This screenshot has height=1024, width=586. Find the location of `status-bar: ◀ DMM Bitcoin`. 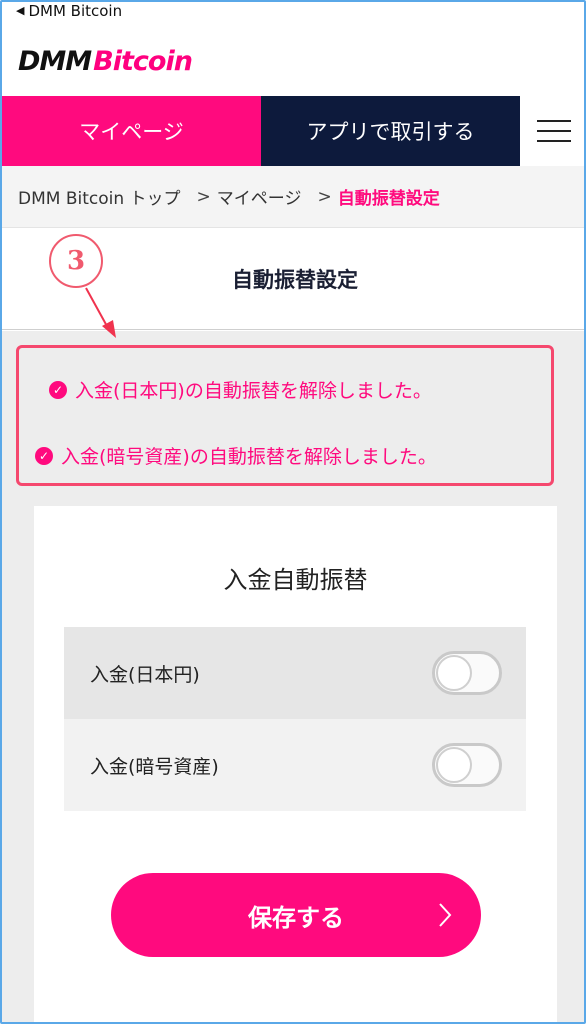

status-bar: ◀ DMM Bitcoin is located at coordinates (69, 11).